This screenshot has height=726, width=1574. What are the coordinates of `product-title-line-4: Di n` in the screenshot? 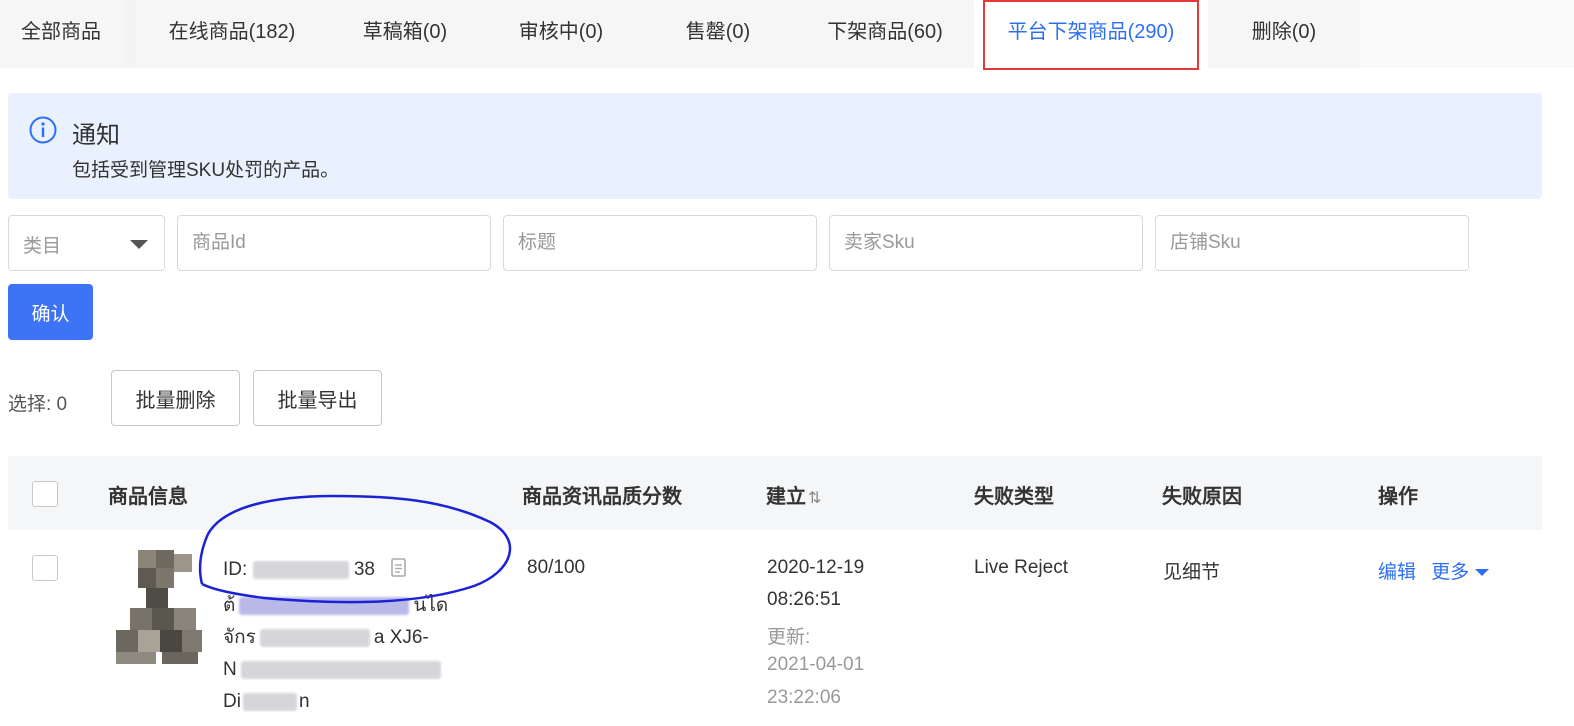 It's located at (335, 702).